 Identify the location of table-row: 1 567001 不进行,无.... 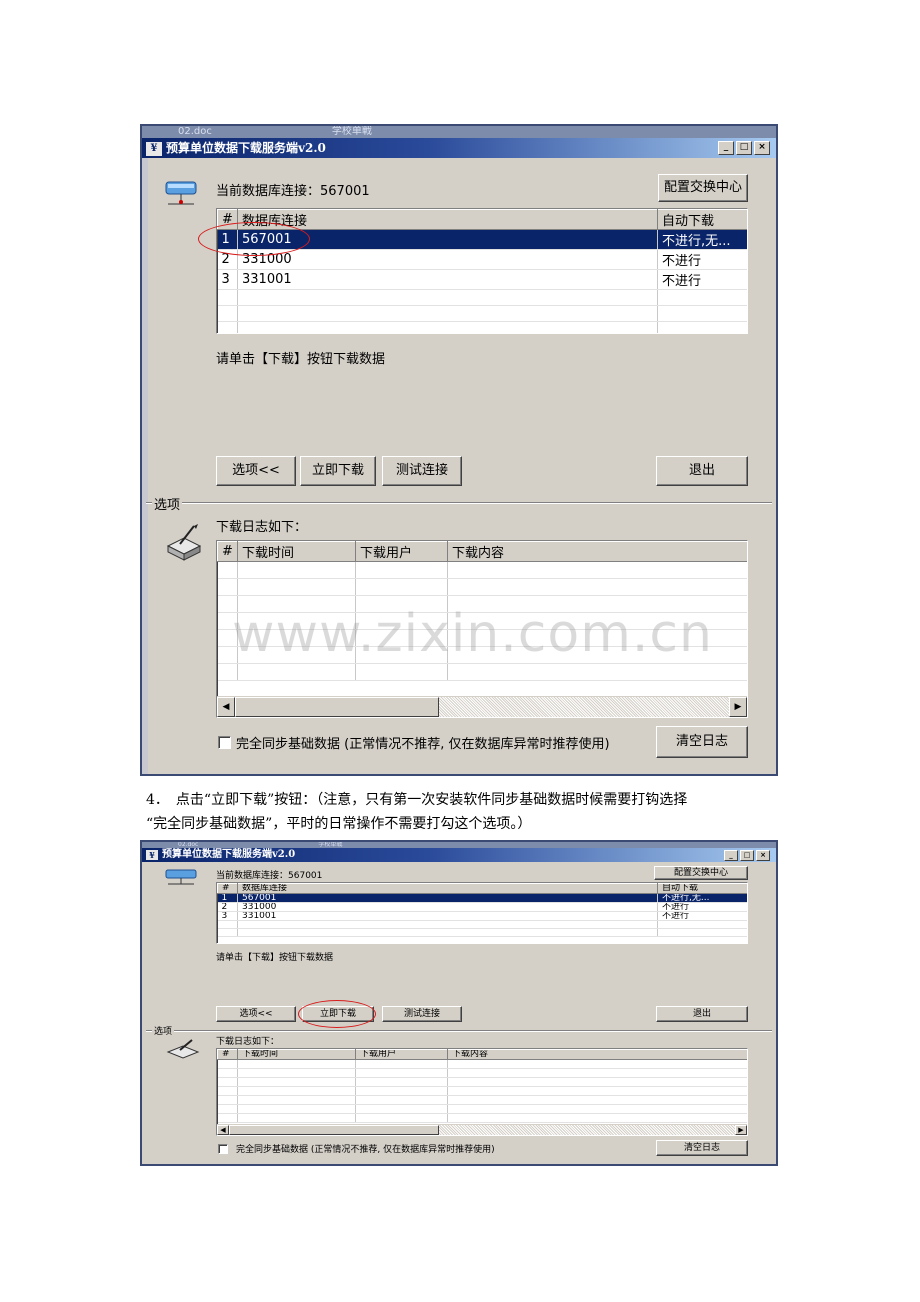
(482, 898).